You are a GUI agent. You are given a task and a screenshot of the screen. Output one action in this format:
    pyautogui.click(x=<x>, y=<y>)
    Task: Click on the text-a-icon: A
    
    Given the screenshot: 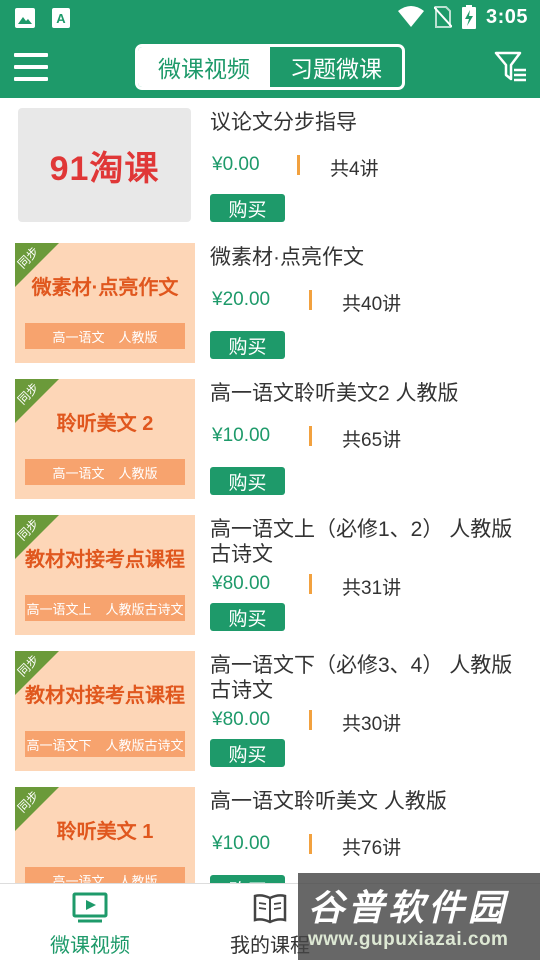 What is the action you would take?
    pyautogui.click(x=61, y=18)
    